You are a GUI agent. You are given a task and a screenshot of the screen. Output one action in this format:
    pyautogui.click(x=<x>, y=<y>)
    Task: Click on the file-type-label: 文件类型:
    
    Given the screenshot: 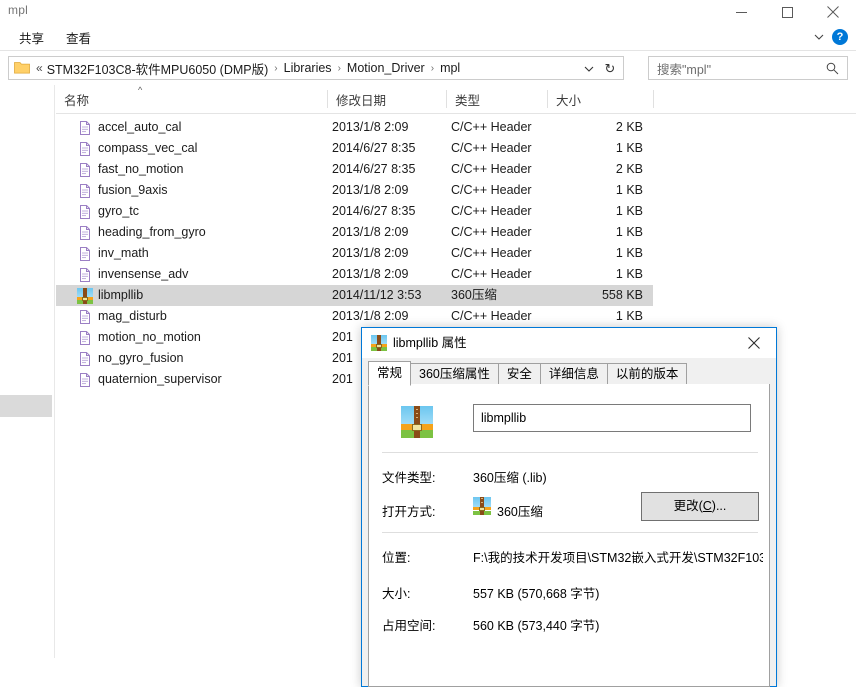 What is the action you would take?
    pyautogui.click(x=409, y=478)
    